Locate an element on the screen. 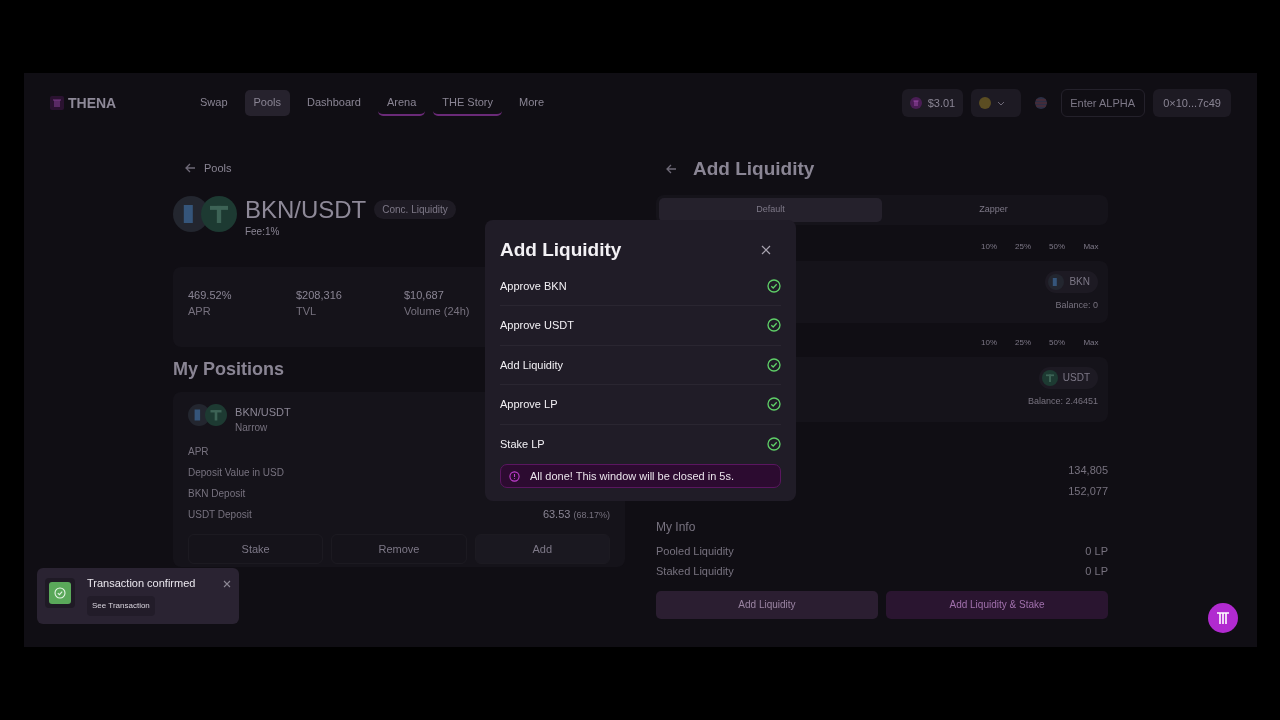 This screenshot has width=1280, height=720. nav-link: THE Story is located at coordinates (467, 103).